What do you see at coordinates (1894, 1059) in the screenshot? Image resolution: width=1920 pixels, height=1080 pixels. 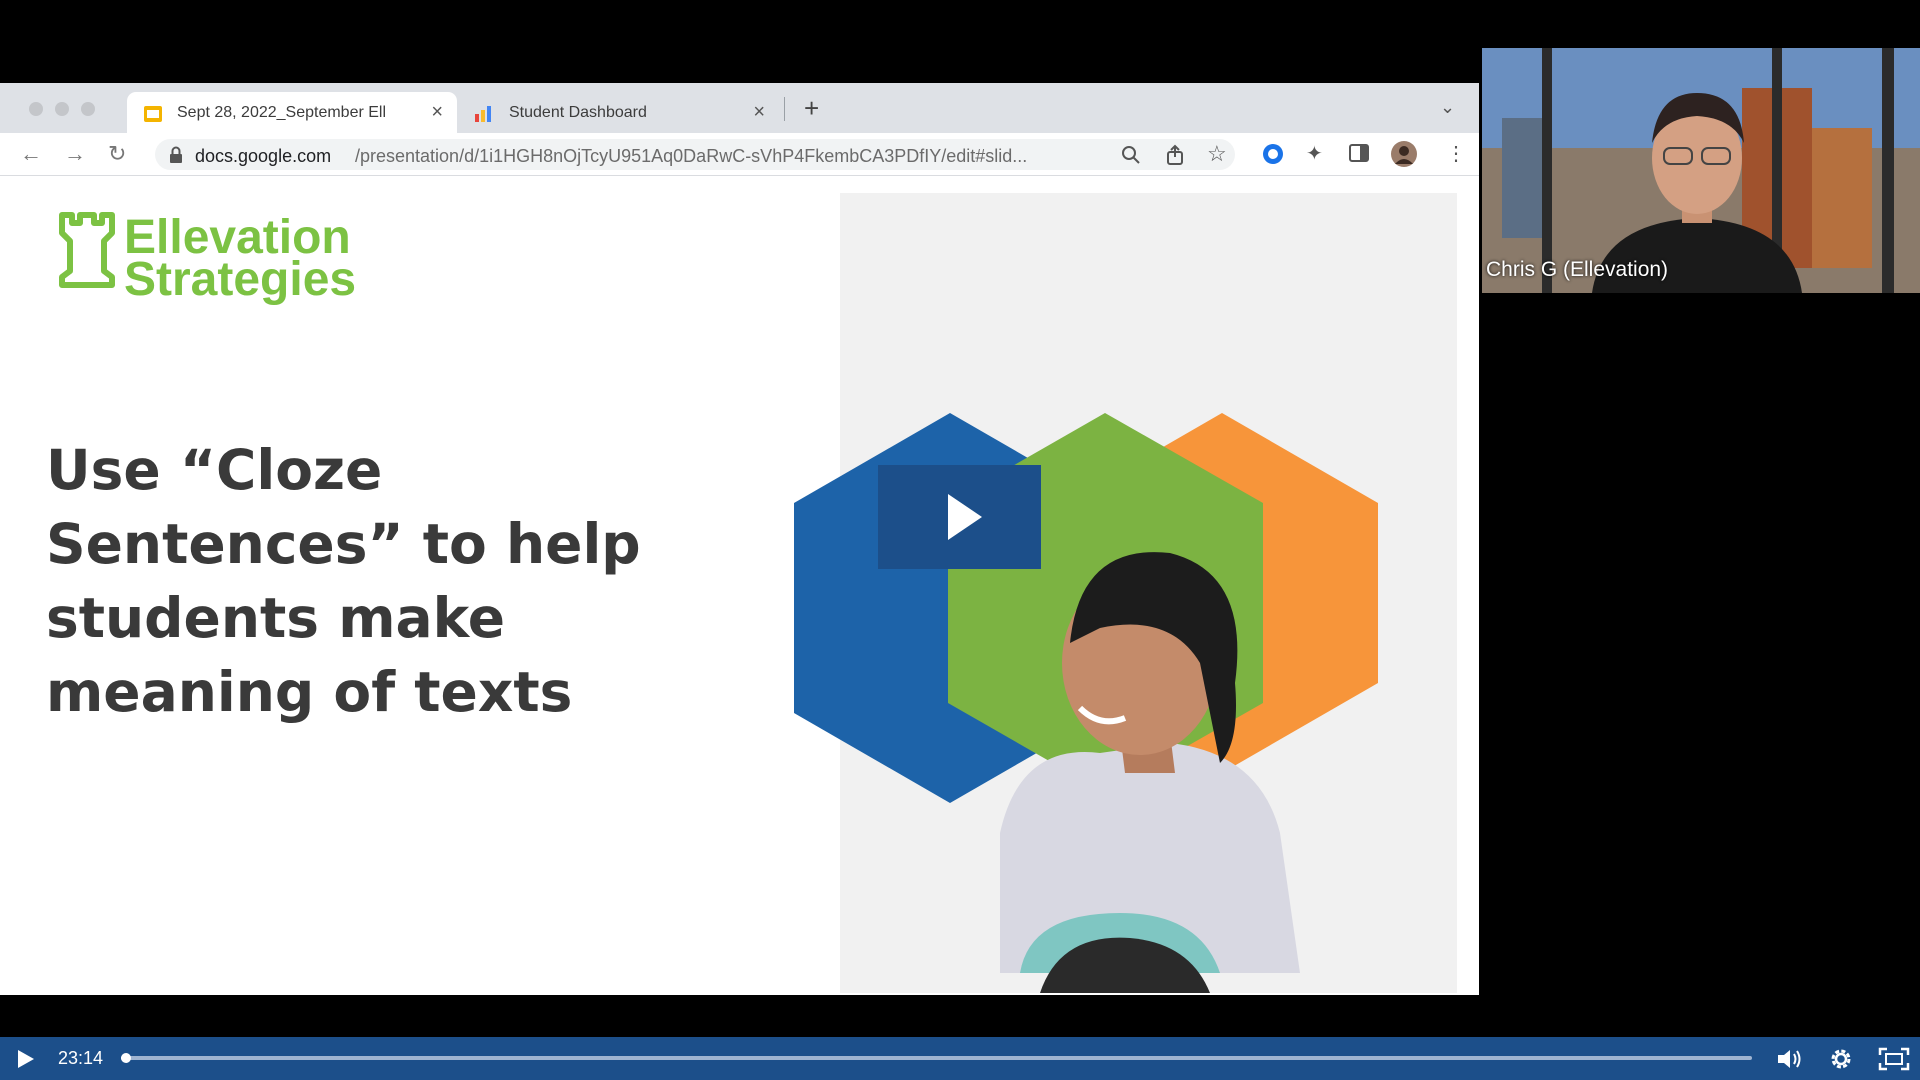 I see `fullscreen-icon` at bounding box center [1894, 1059].